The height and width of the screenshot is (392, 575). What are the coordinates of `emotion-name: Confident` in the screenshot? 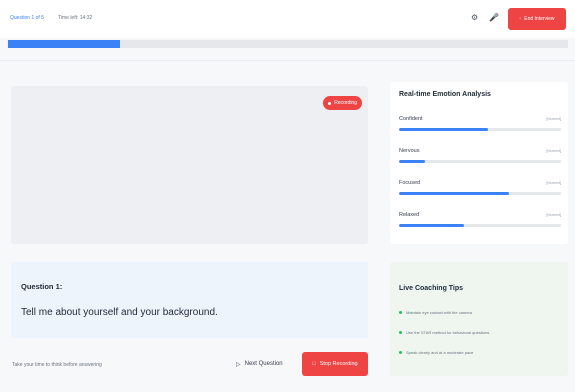 It's located at (411, 119).